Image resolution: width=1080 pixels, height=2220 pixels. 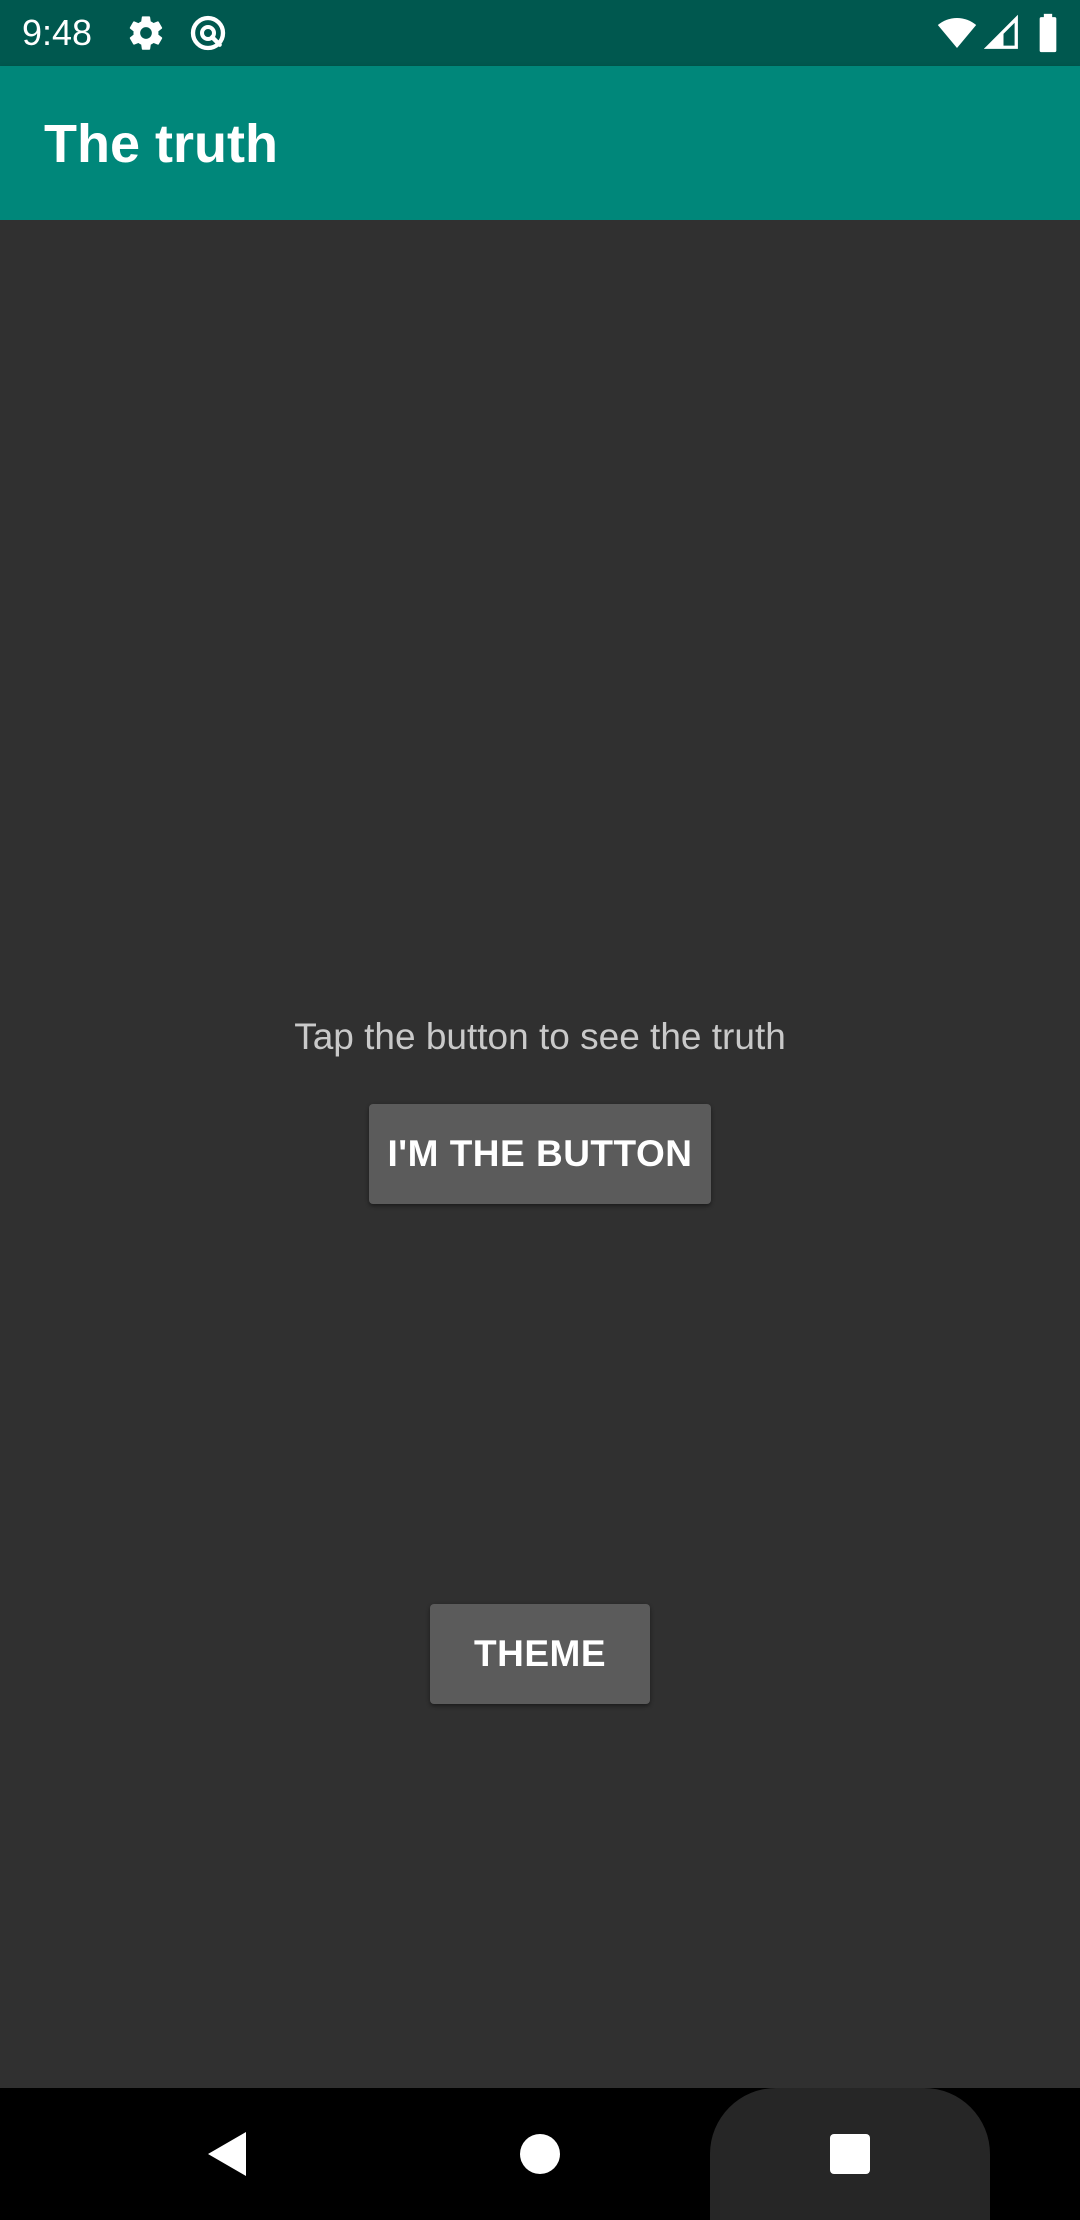 I want to click on back-icon, so click(x=226, y=2154).